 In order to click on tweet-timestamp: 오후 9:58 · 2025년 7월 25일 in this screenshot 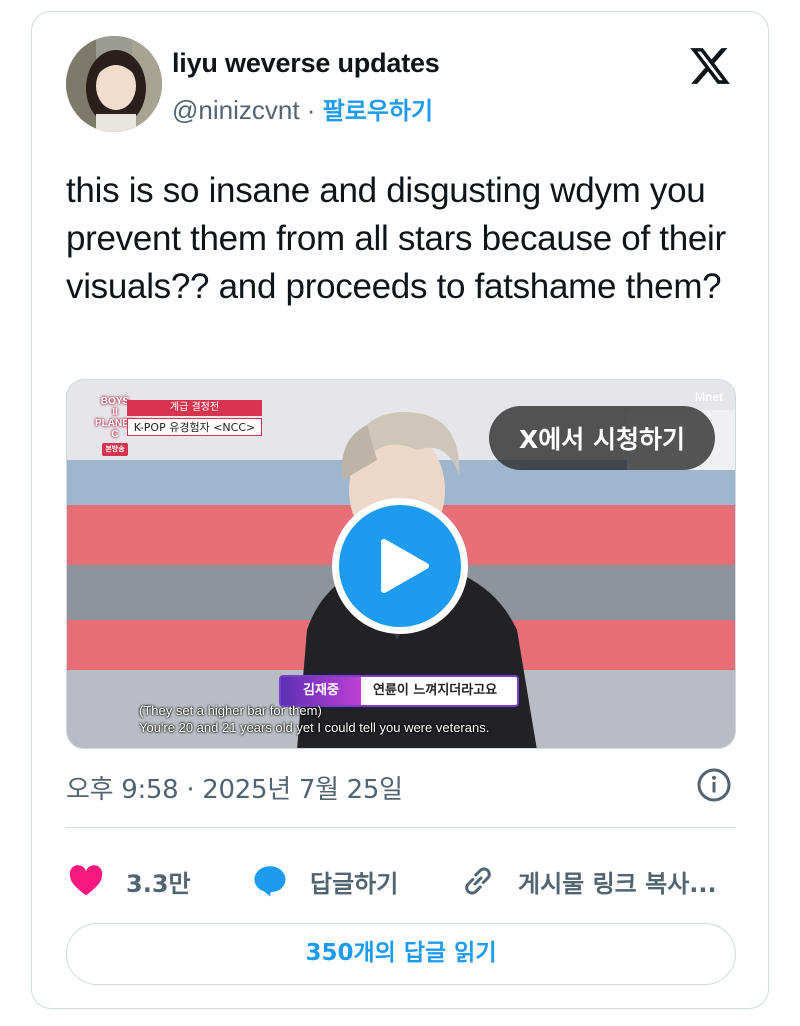, I will do `click(234, 787)`.